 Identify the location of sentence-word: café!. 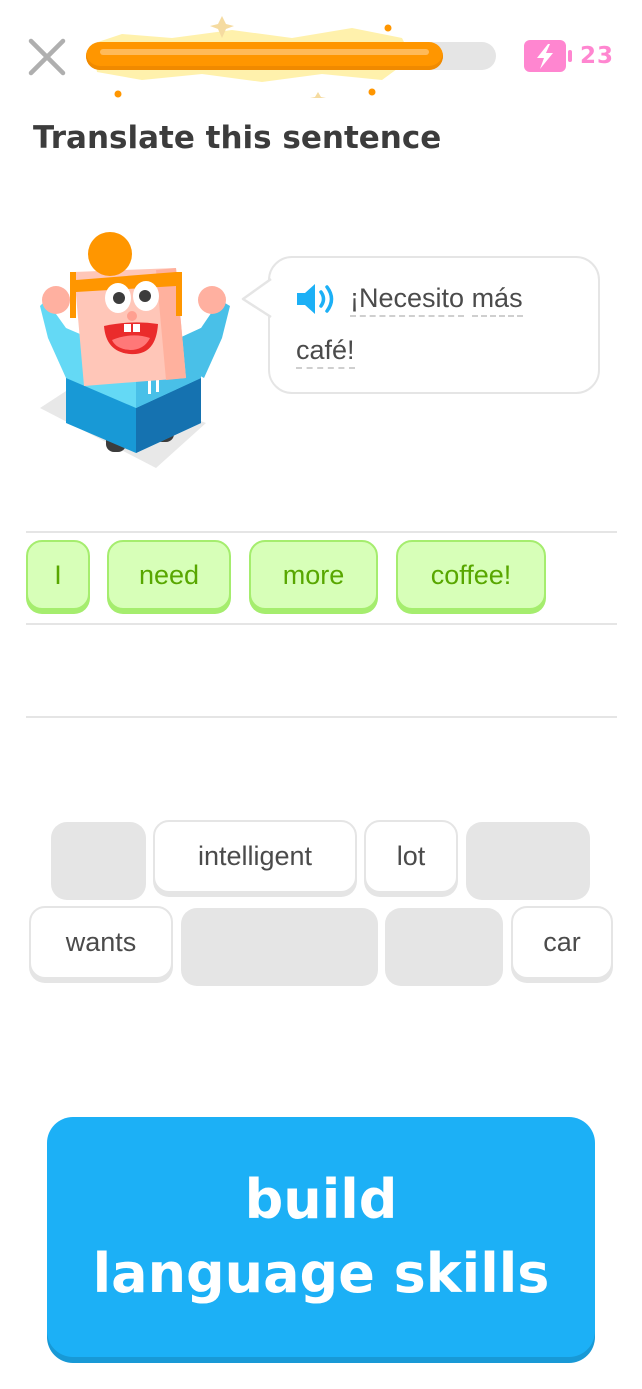
(325, 352).